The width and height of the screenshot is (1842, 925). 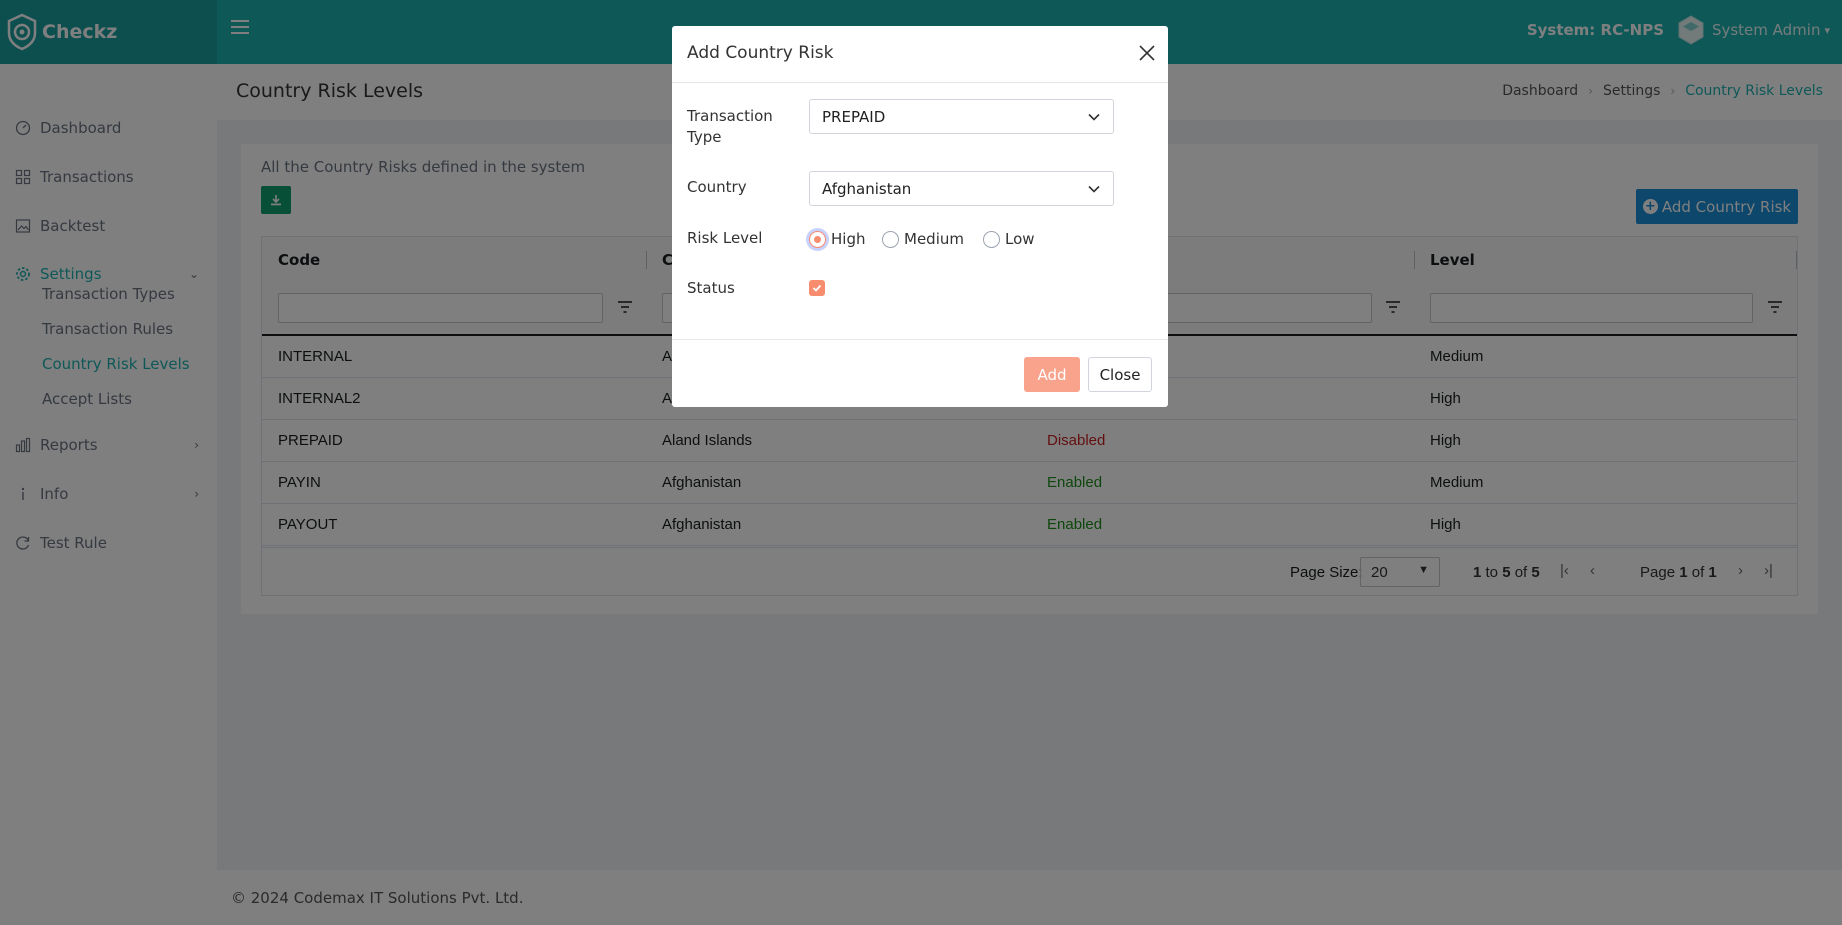 What do you see at coordinates (1147, 53) in the screenshot?
I see `close-icon` at bounding box center [1147, 53].